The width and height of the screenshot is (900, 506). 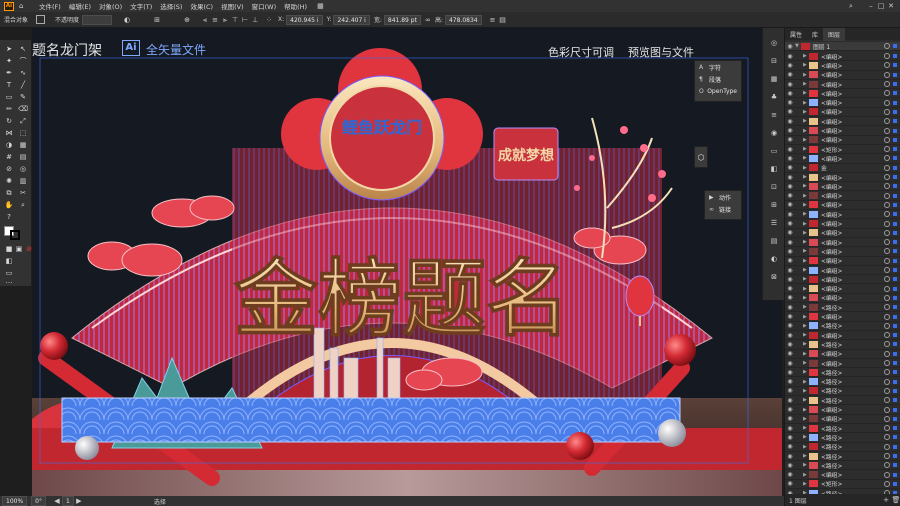 I want to click on align-icon: ⊞, so click(x=157, y=20).